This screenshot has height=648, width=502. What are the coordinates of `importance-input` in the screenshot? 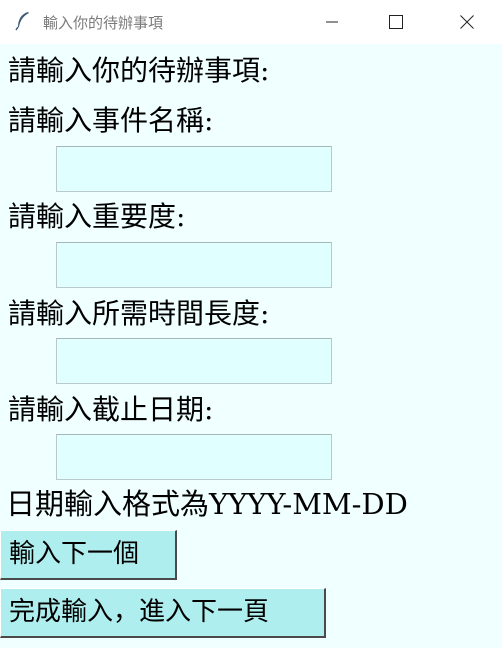 It's located at (194, 265).